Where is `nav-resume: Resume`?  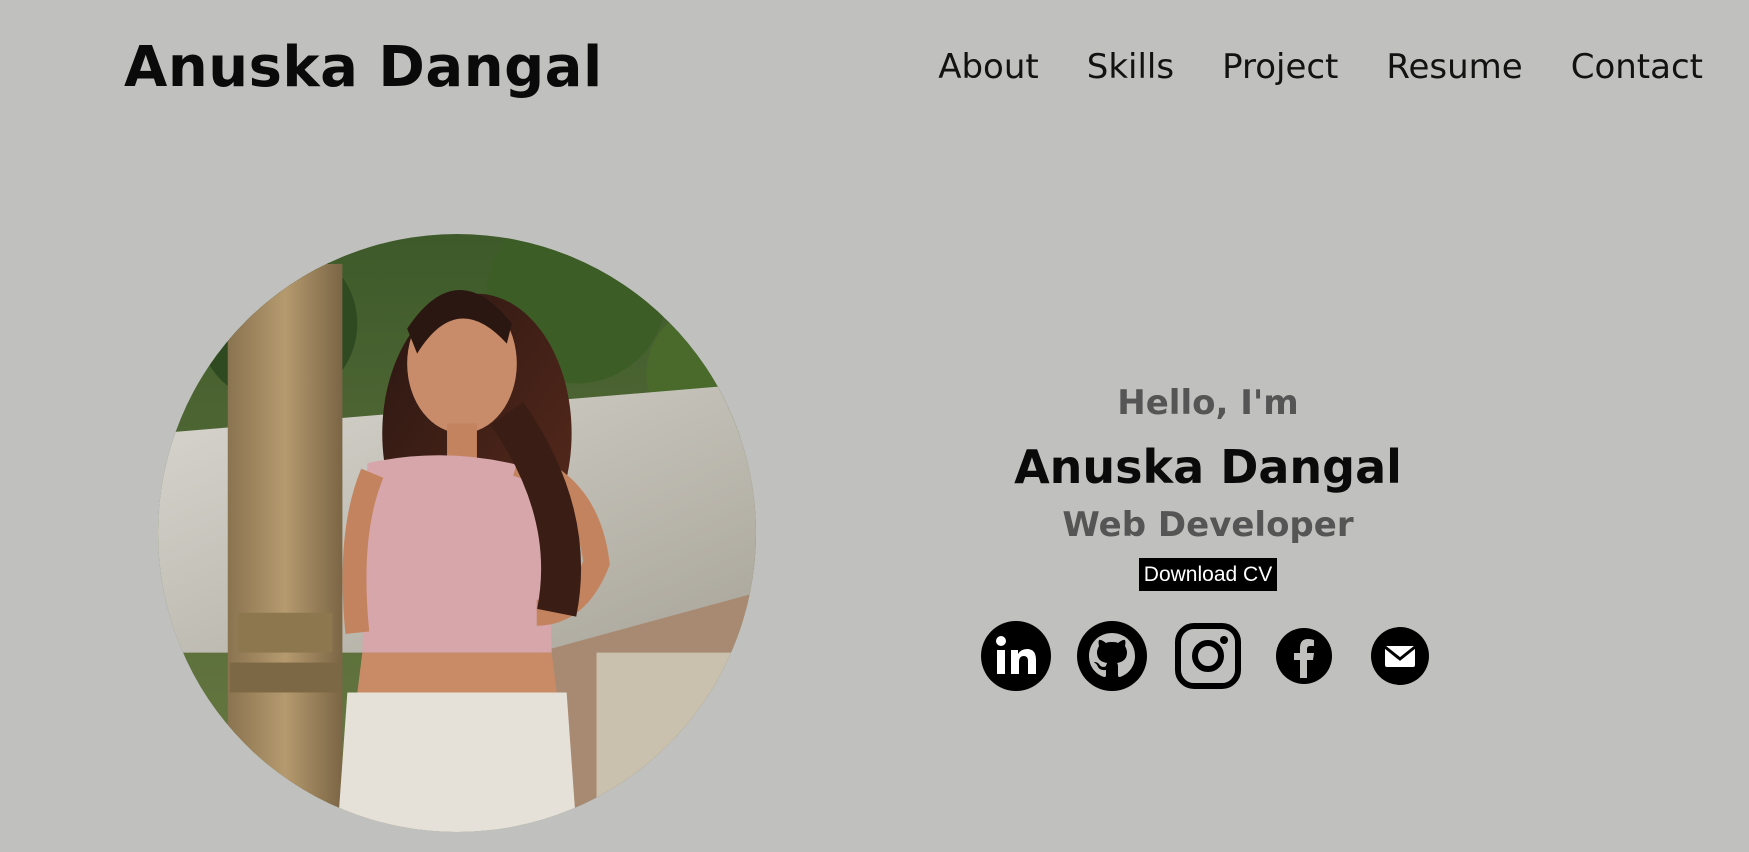
nav-resume: Resume is located at coordinates (1454, 67).